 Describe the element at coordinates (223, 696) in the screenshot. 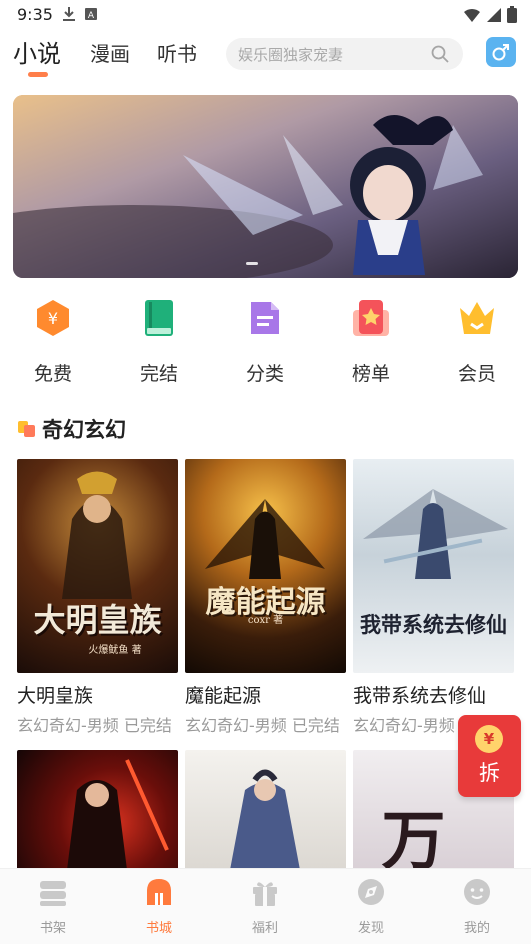

I see `book-title: 魔能起源` at that location.